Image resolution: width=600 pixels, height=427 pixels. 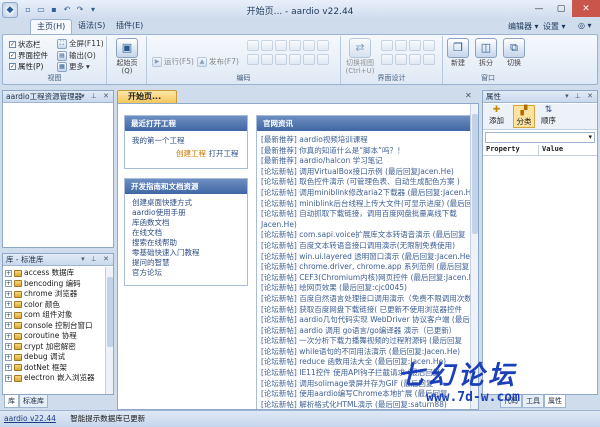 What do you see at coordinates (26, 66) in the screenshot?
I see `properties-checkbox: ✓ 属性(P)` at bounding box center [26, 66].